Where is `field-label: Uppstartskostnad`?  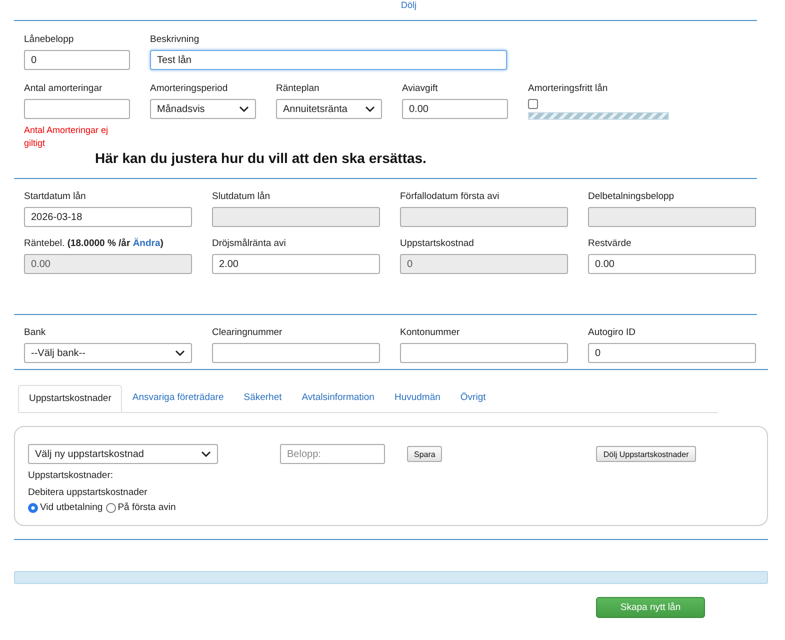
field-label: Uppstartskostnad is located at coordinates (437, 243).